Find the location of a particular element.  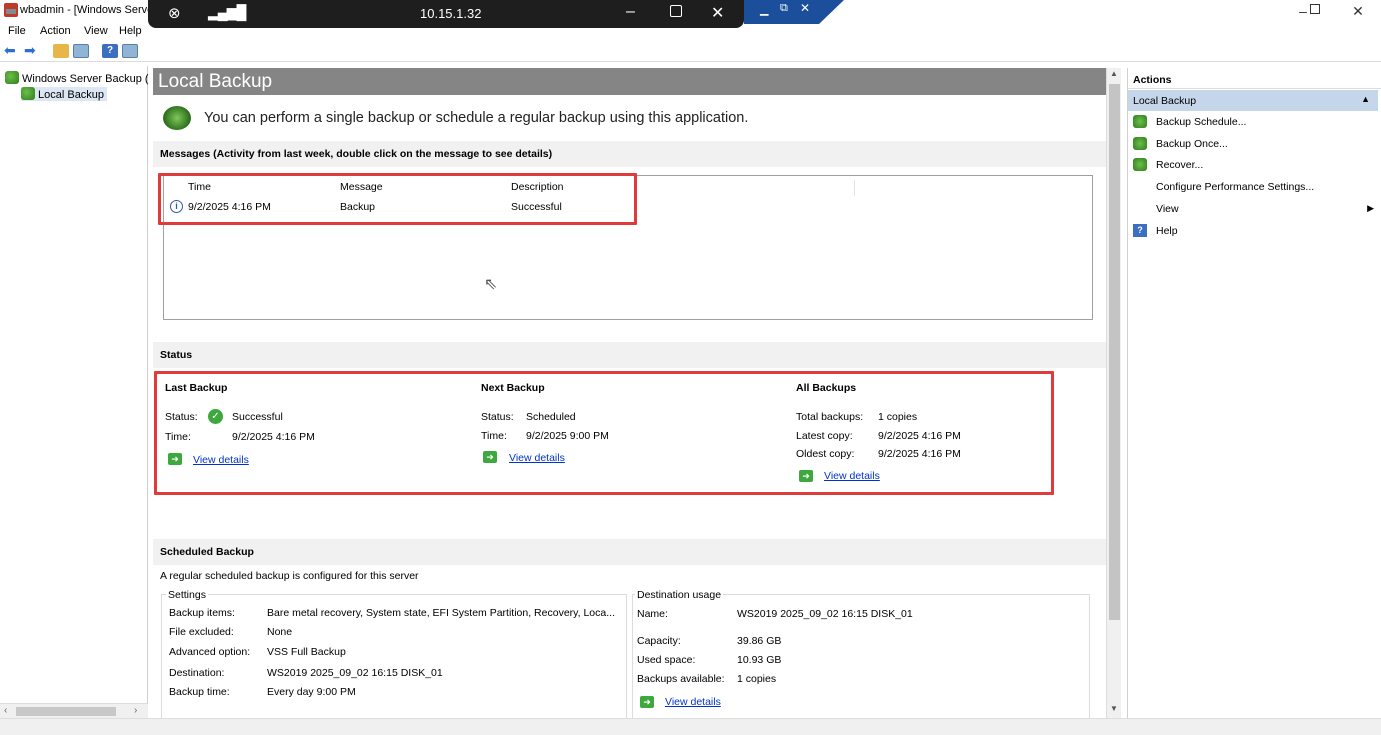

tree-horizontal-scrollbar: ‹ › is located at coordinates (74, 710).